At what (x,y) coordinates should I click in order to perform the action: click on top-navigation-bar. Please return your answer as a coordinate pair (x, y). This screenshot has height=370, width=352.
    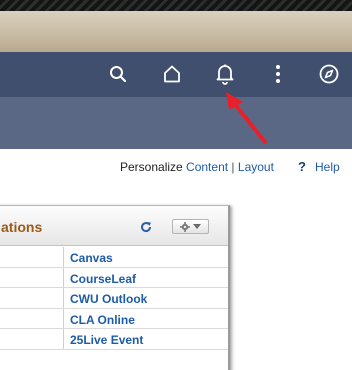
    Looking at the image, I should click on (176, 74).